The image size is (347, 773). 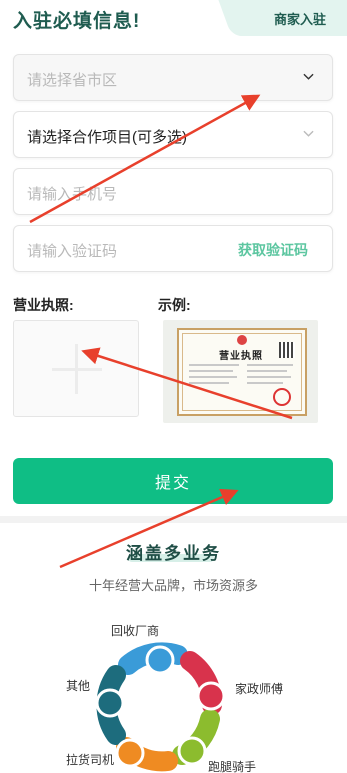 What do you see at coordinates (282, 397) in the screenshot?
I see `red-seal-icon` at bounding box center [282, 397].